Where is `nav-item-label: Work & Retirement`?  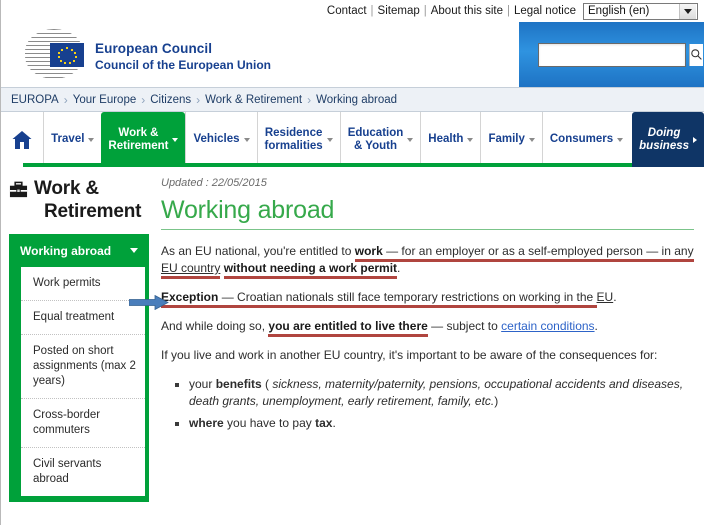
nav-item-label: Work & Retirement is located at coordinates (138, 139).